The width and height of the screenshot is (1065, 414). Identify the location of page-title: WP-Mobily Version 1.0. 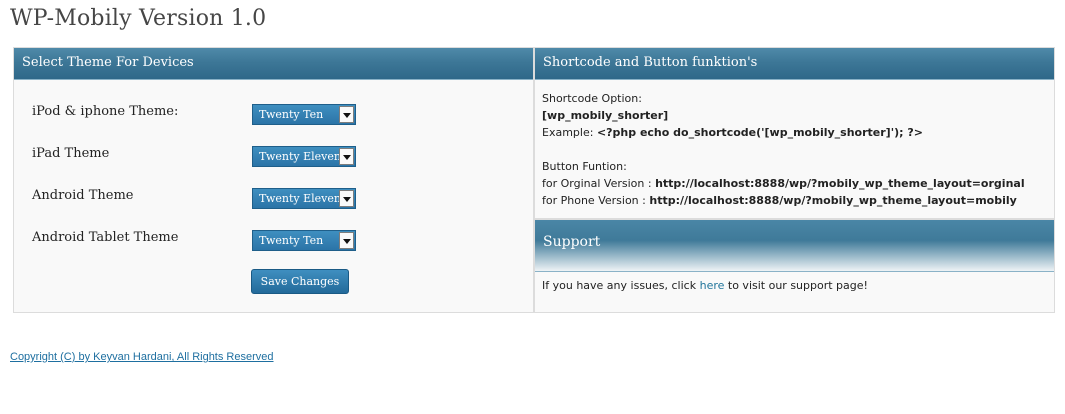
(138, 18).